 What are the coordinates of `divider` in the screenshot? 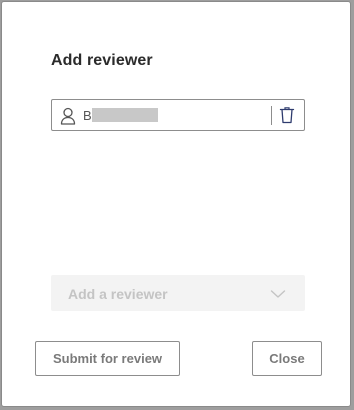 It's located at (271, 115).